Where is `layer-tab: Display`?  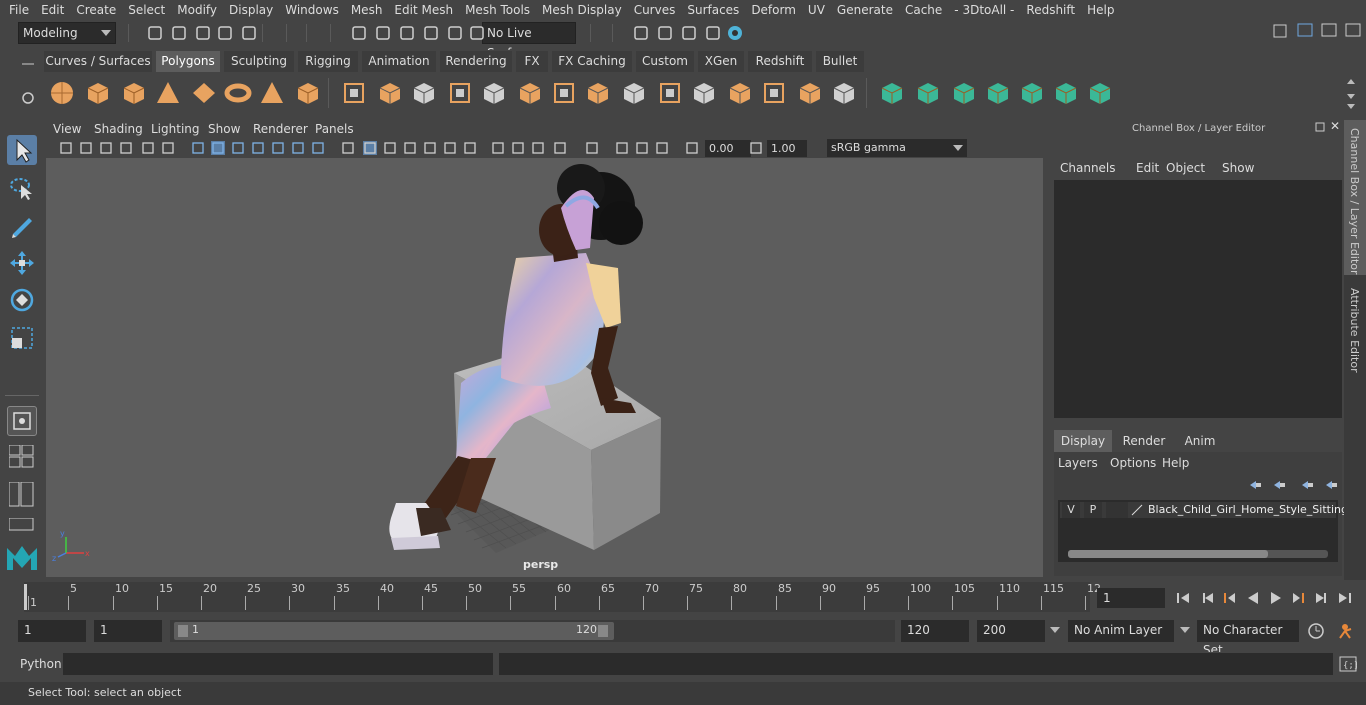
layer-tab: Display is located at coordinates (1083, 441).